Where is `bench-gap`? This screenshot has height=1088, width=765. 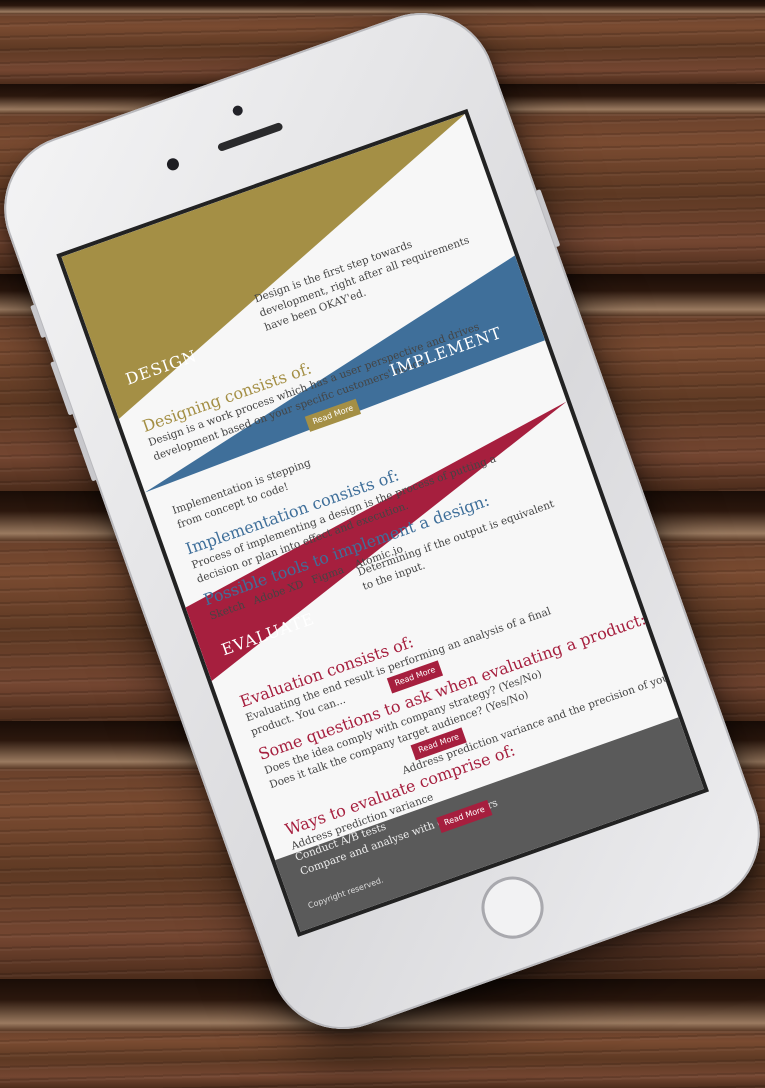
bench-gap is located at coordinates (382, 7).